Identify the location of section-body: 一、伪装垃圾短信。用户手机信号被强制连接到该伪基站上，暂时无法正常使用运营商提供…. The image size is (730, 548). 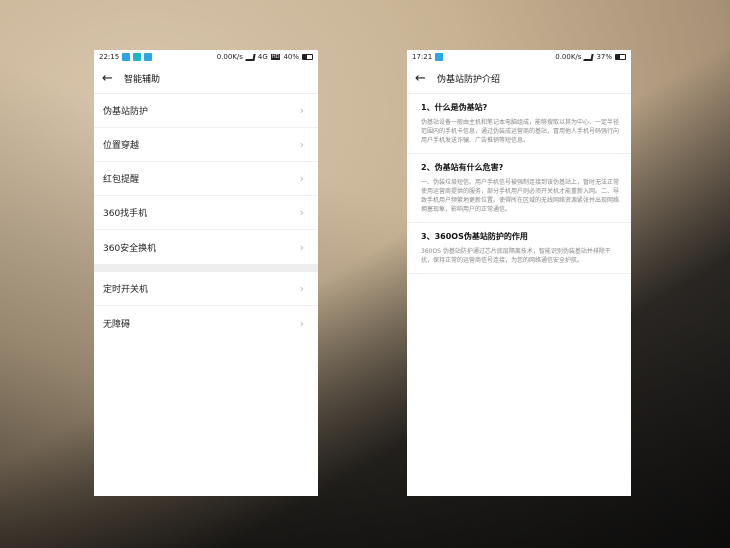
(520, 196).